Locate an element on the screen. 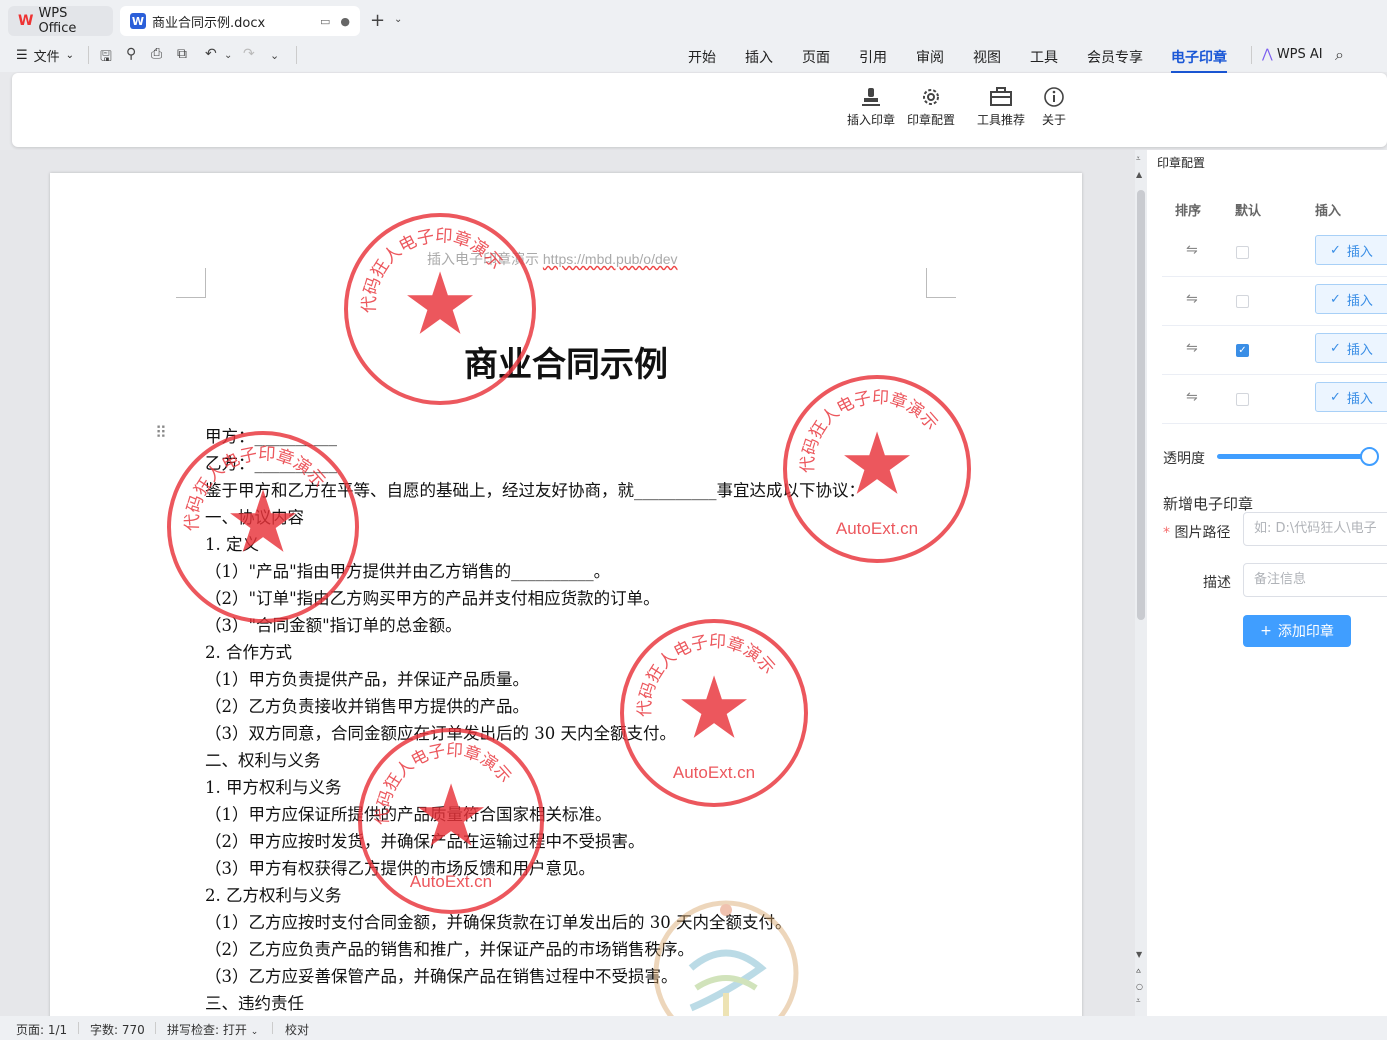 The image size is (1387, 1040). tool-recommend-button: 工具推荐 is located at coordinates (1001, 105).